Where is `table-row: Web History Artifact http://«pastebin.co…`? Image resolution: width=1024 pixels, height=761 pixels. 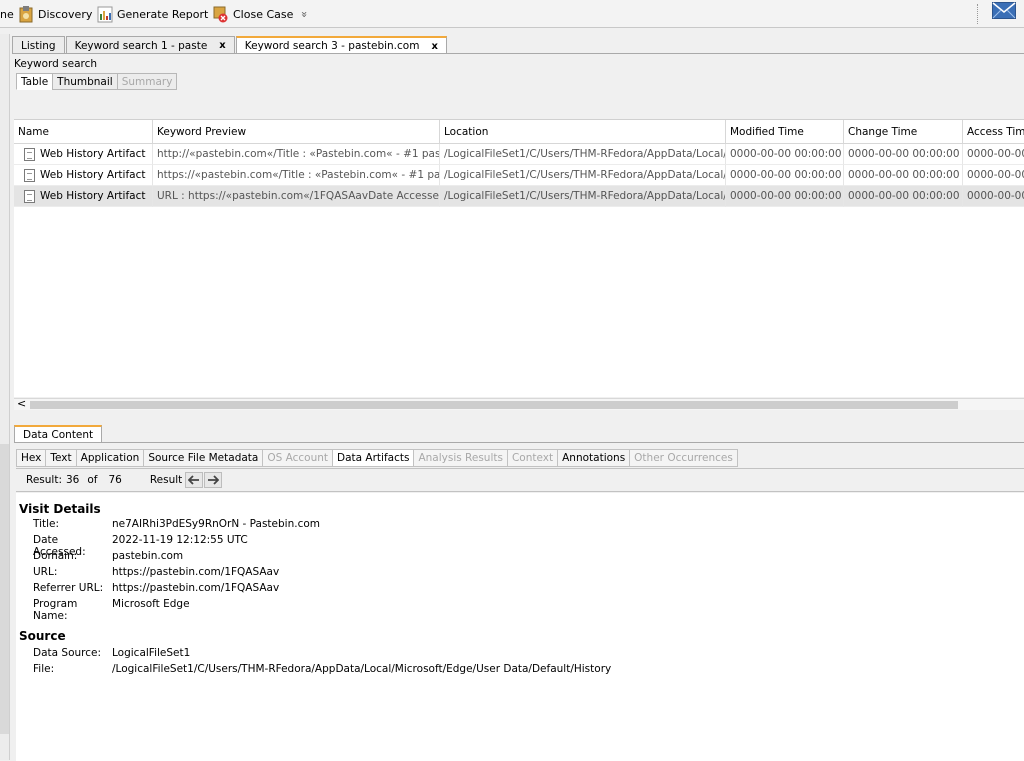
table-row: Web History Artifact http://«pastebin.co… is located at coordinates (519, 154).